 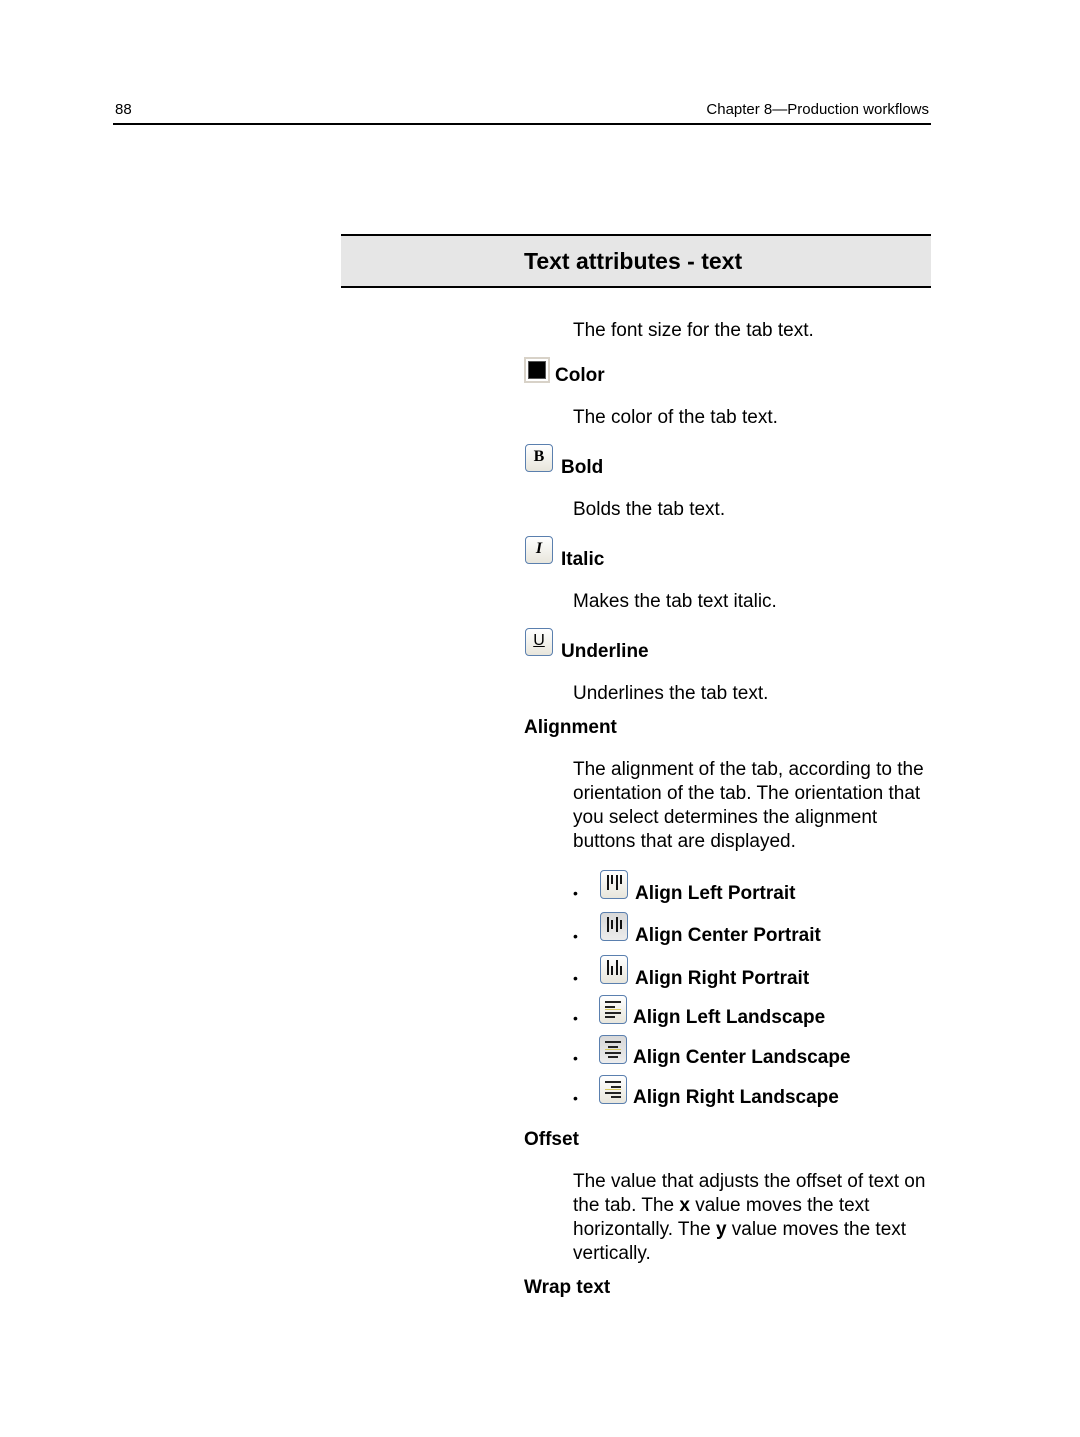 I want to click on wrap-text-heading: Wrap text, so click(x=567, y=1287).